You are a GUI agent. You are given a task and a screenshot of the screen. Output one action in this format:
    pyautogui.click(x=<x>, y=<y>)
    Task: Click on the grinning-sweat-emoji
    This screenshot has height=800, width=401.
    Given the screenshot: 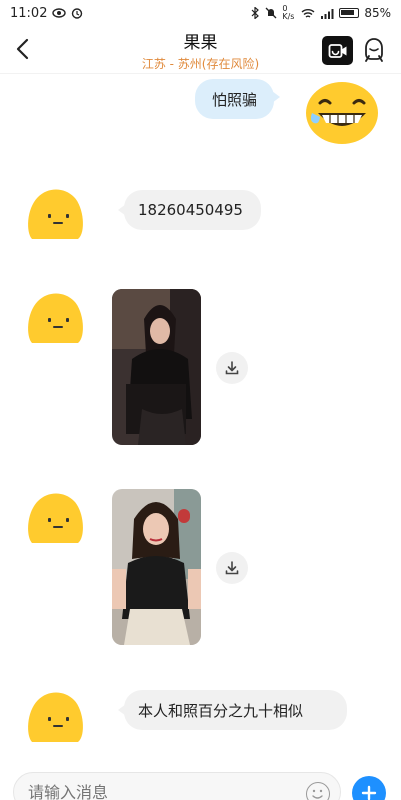 What is the action you would take?
    pyautogui.click(x=342, y=111)
    